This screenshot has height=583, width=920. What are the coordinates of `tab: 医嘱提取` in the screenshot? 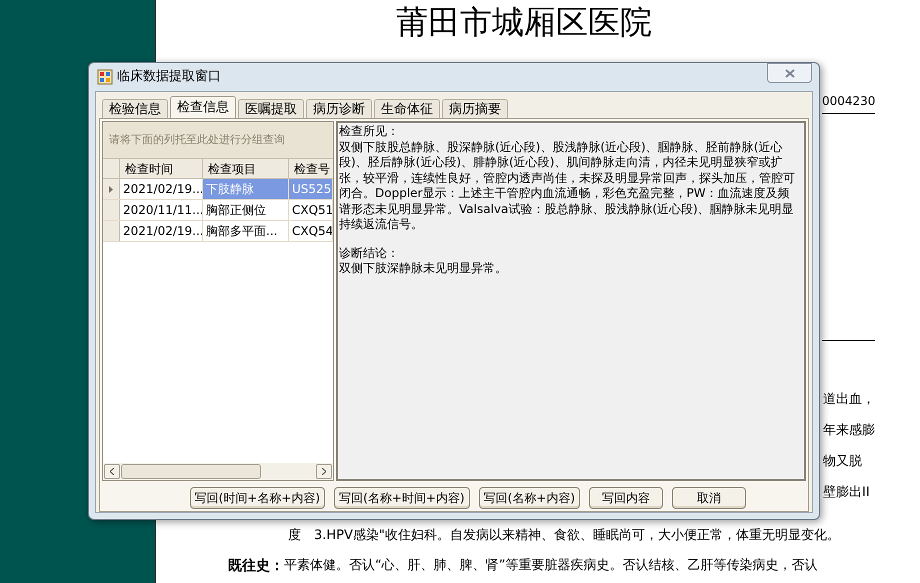 It's located at (271, 108).